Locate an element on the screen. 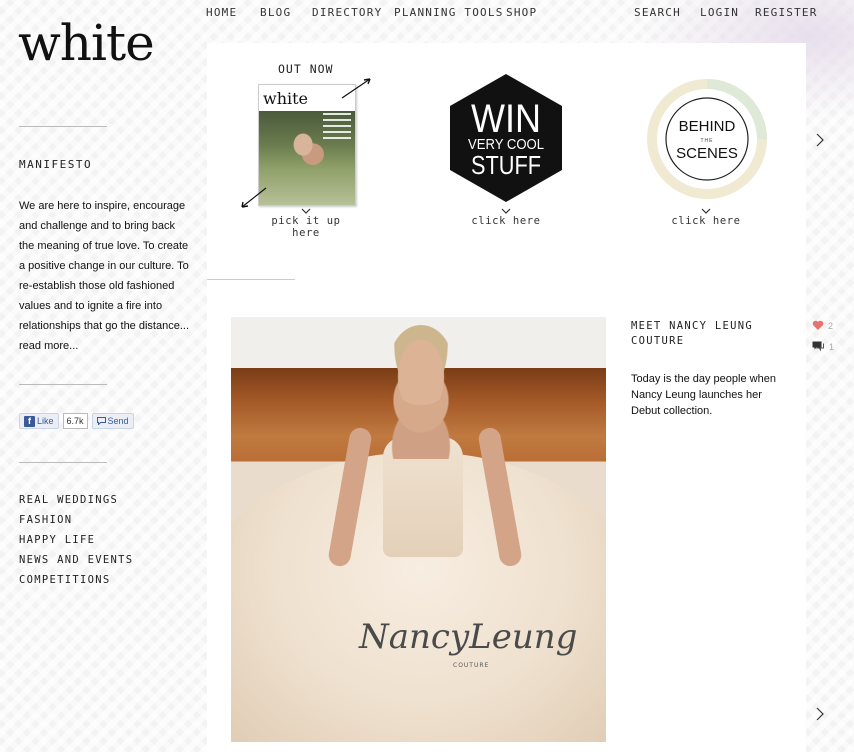  image-signature-watermark: NancyLeung is located at coordinates (468, 637).